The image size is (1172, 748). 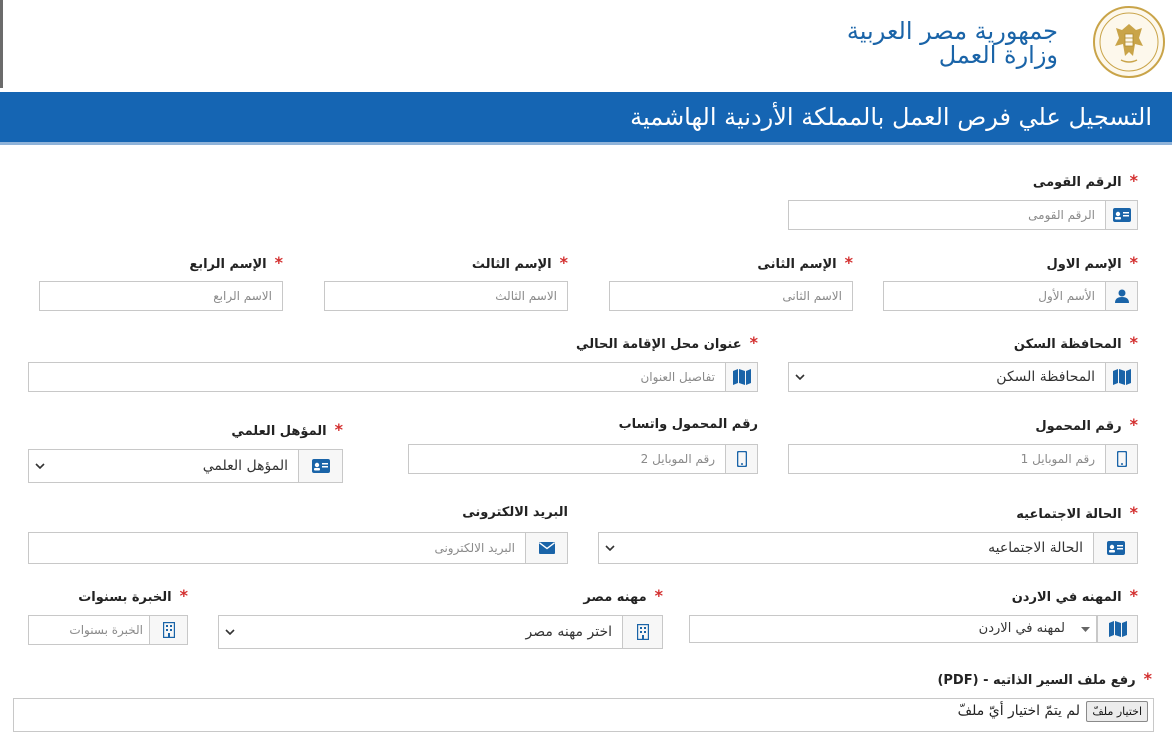 I want to click on national-id-field: الرقم القومى, so click(x=963, y=215).